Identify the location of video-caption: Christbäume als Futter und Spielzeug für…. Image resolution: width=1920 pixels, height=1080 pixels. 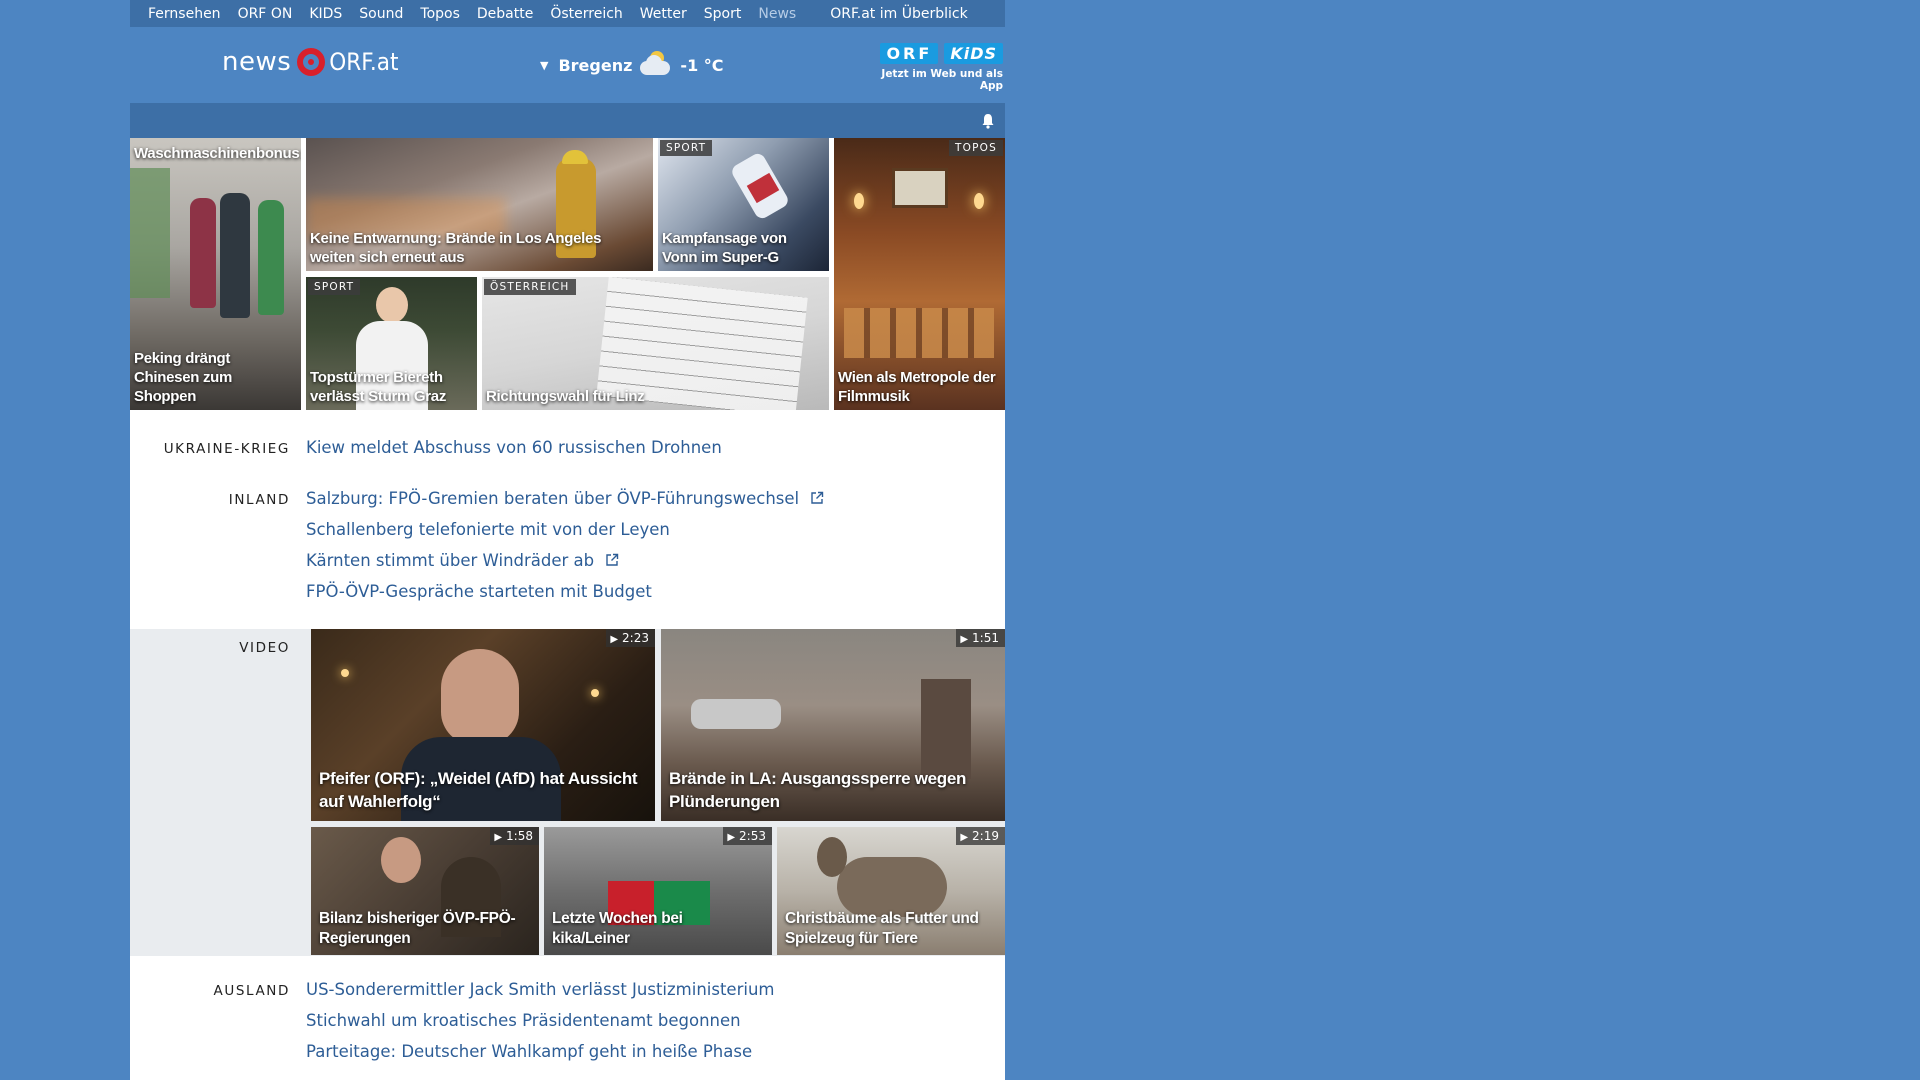
(882, 928).